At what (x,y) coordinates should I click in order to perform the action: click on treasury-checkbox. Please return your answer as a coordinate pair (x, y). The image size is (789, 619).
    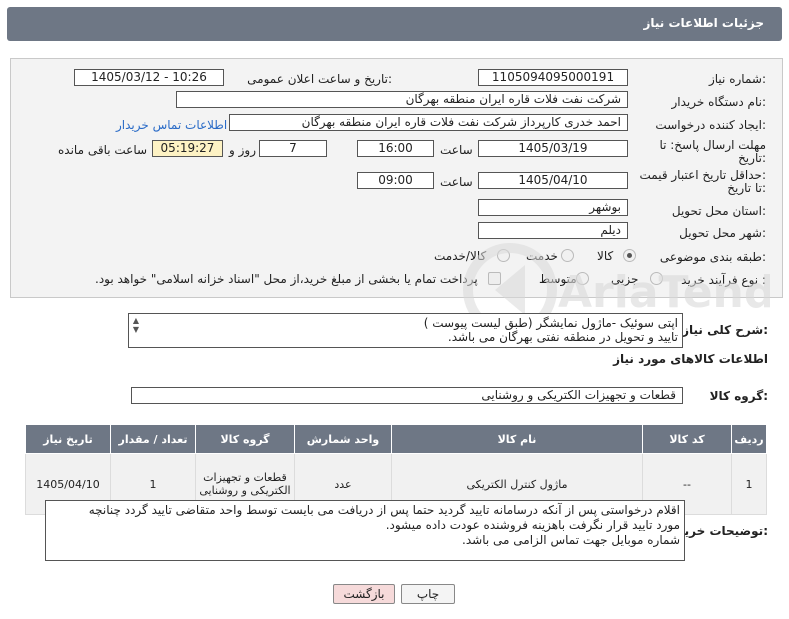
    Looking at the image, I should click on (494, 278).